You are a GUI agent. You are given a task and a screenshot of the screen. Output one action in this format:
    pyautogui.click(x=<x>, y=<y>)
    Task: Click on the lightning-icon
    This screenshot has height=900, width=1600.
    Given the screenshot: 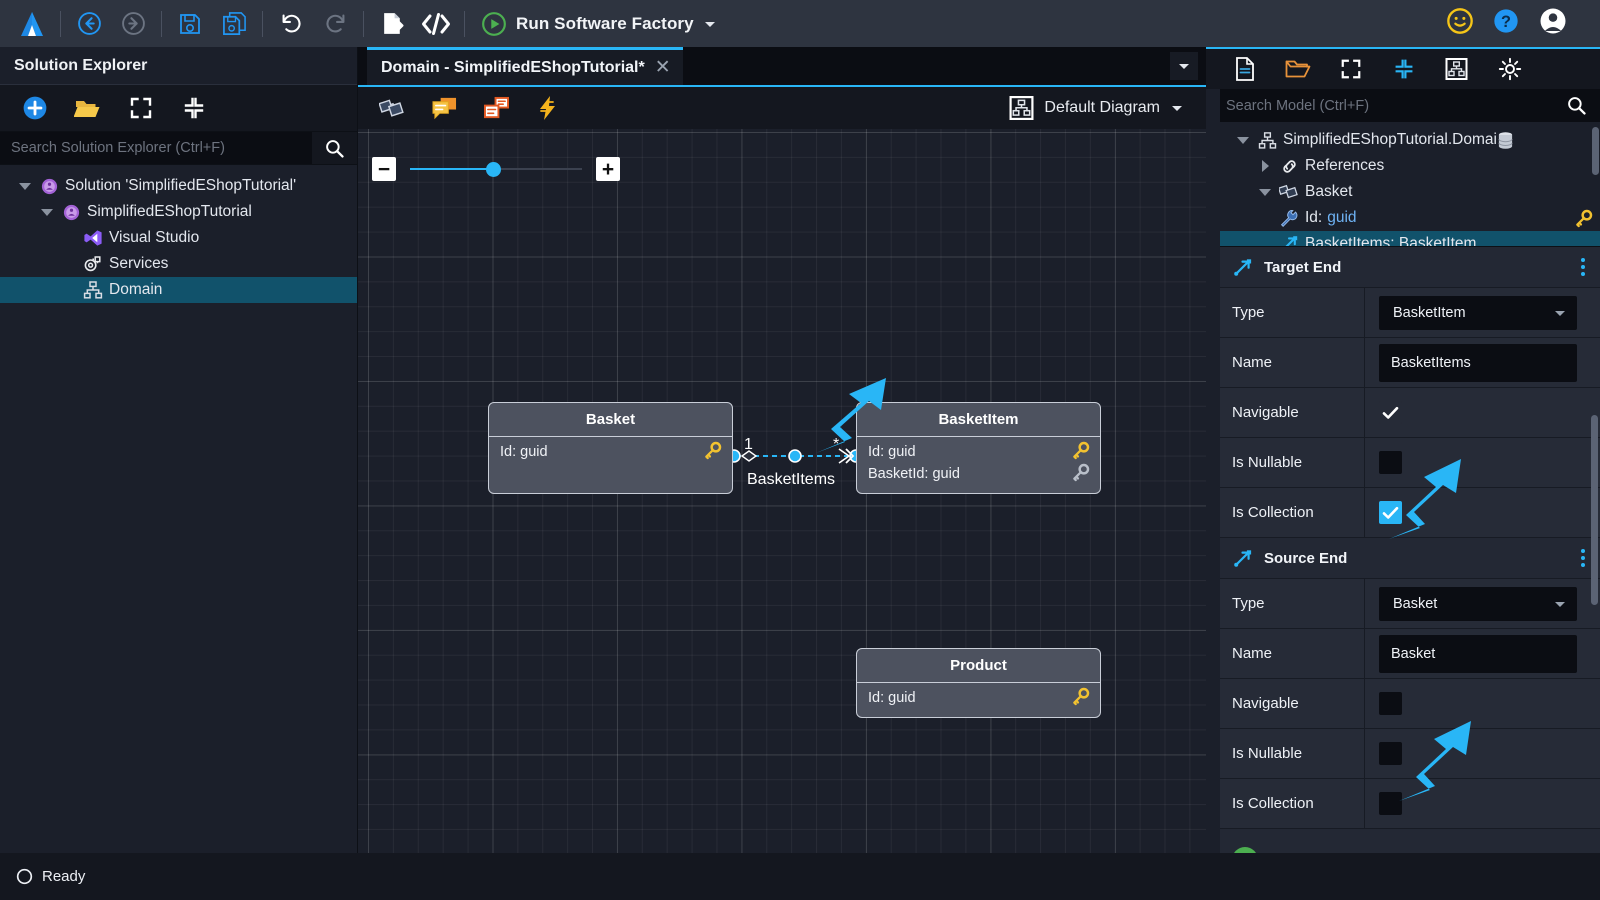 What is the action you would take?
    pyautogui.click(x=547, y=108)
    